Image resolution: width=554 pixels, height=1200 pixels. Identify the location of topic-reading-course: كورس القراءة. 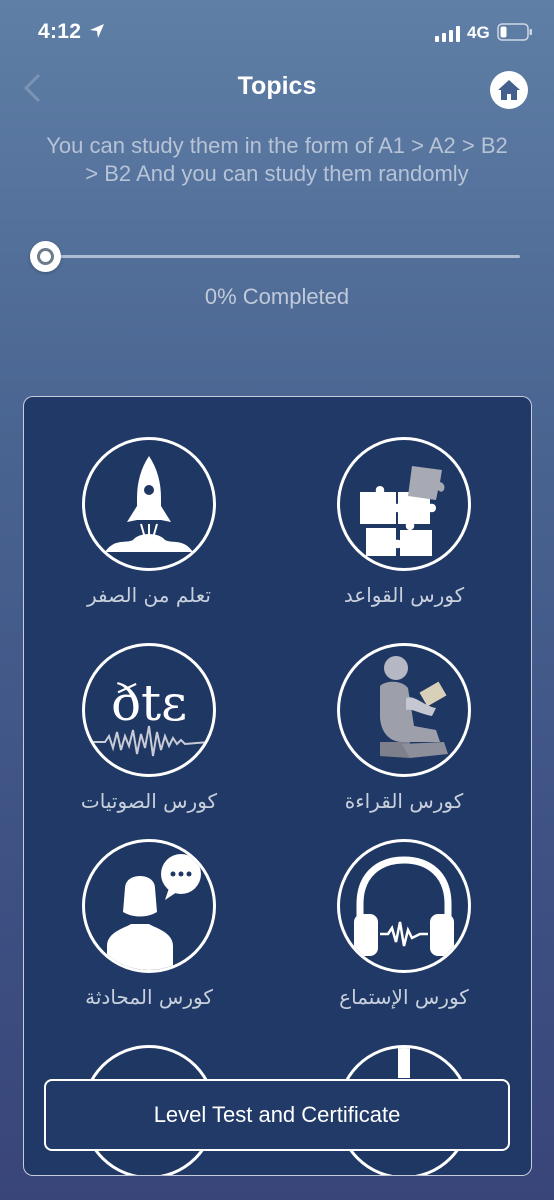
(404, 728).